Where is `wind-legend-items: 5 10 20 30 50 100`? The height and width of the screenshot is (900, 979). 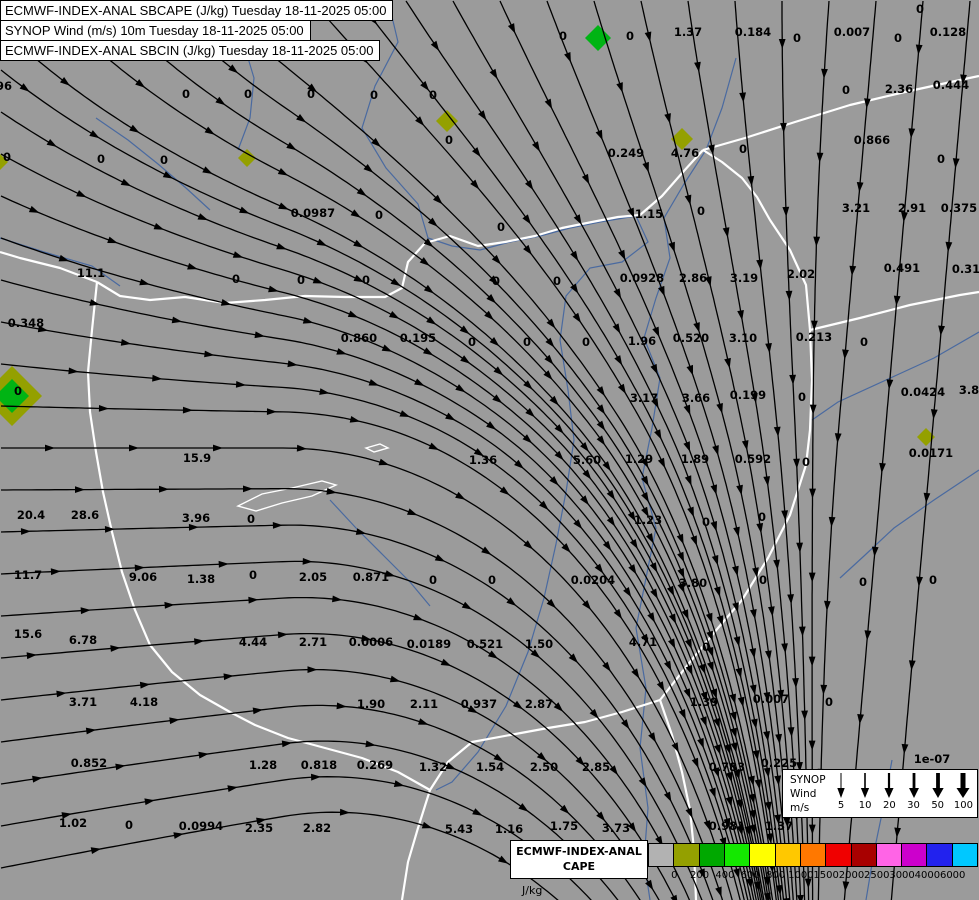
wind-legend-items: 5 10 20 30 50 100 is located at coordinates (903, 794).